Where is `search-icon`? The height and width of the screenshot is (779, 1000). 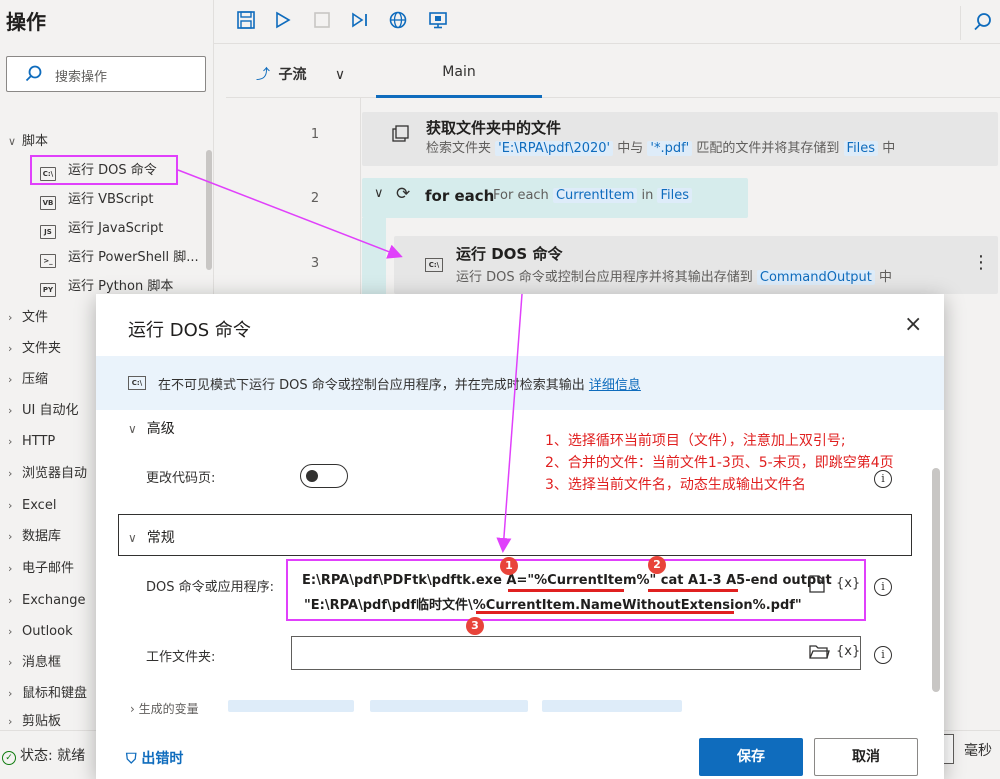
search-icon is located at coordinates (982, 22).